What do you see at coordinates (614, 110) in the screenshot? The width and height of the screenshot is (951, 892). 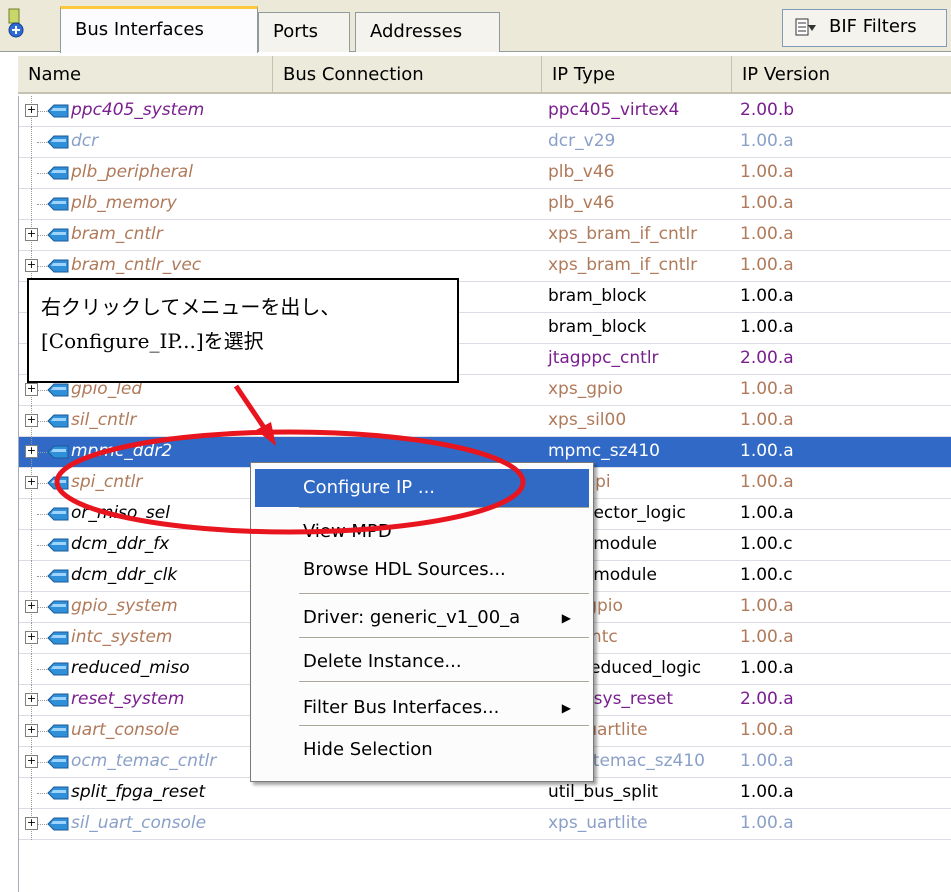 I see `ip-type: ppc405_virtex4` at bounding box center [614, 110].